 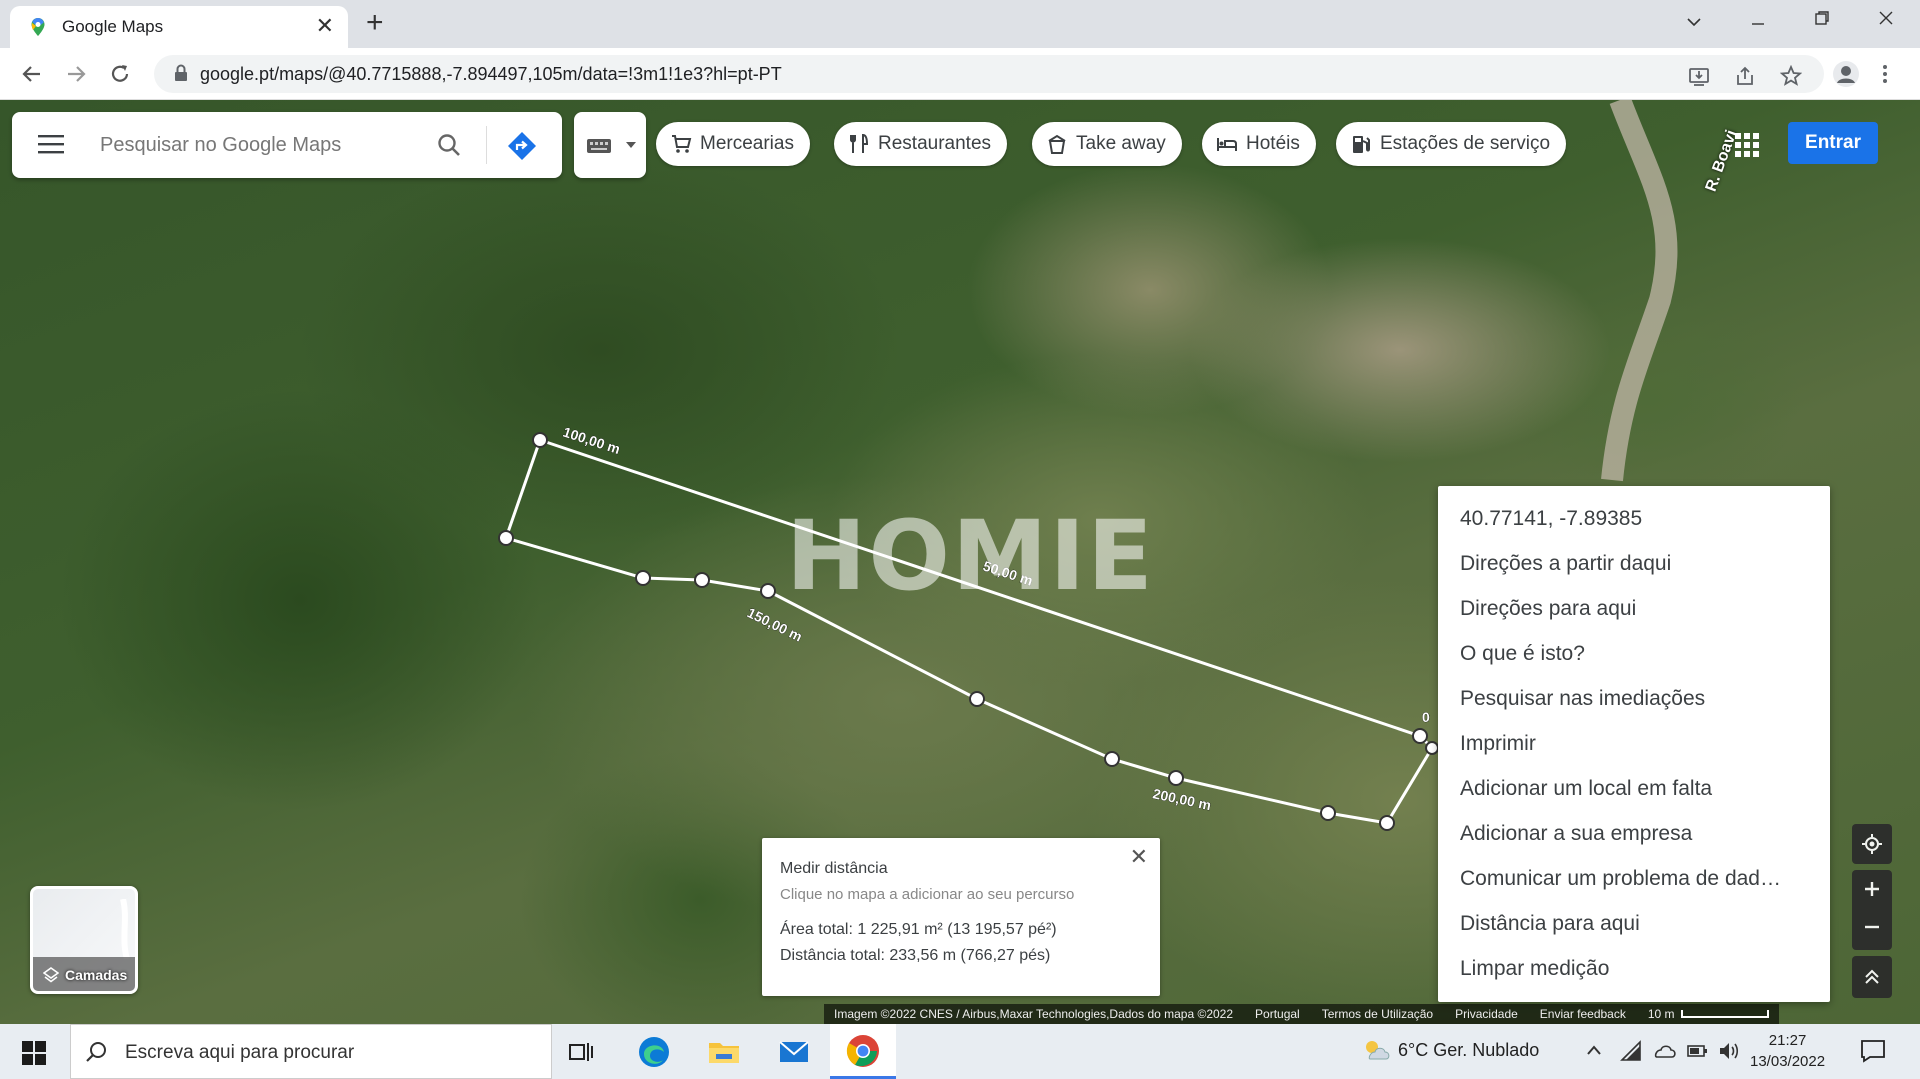 I want to click on layer-preview-map, so click(x=125, y=929).